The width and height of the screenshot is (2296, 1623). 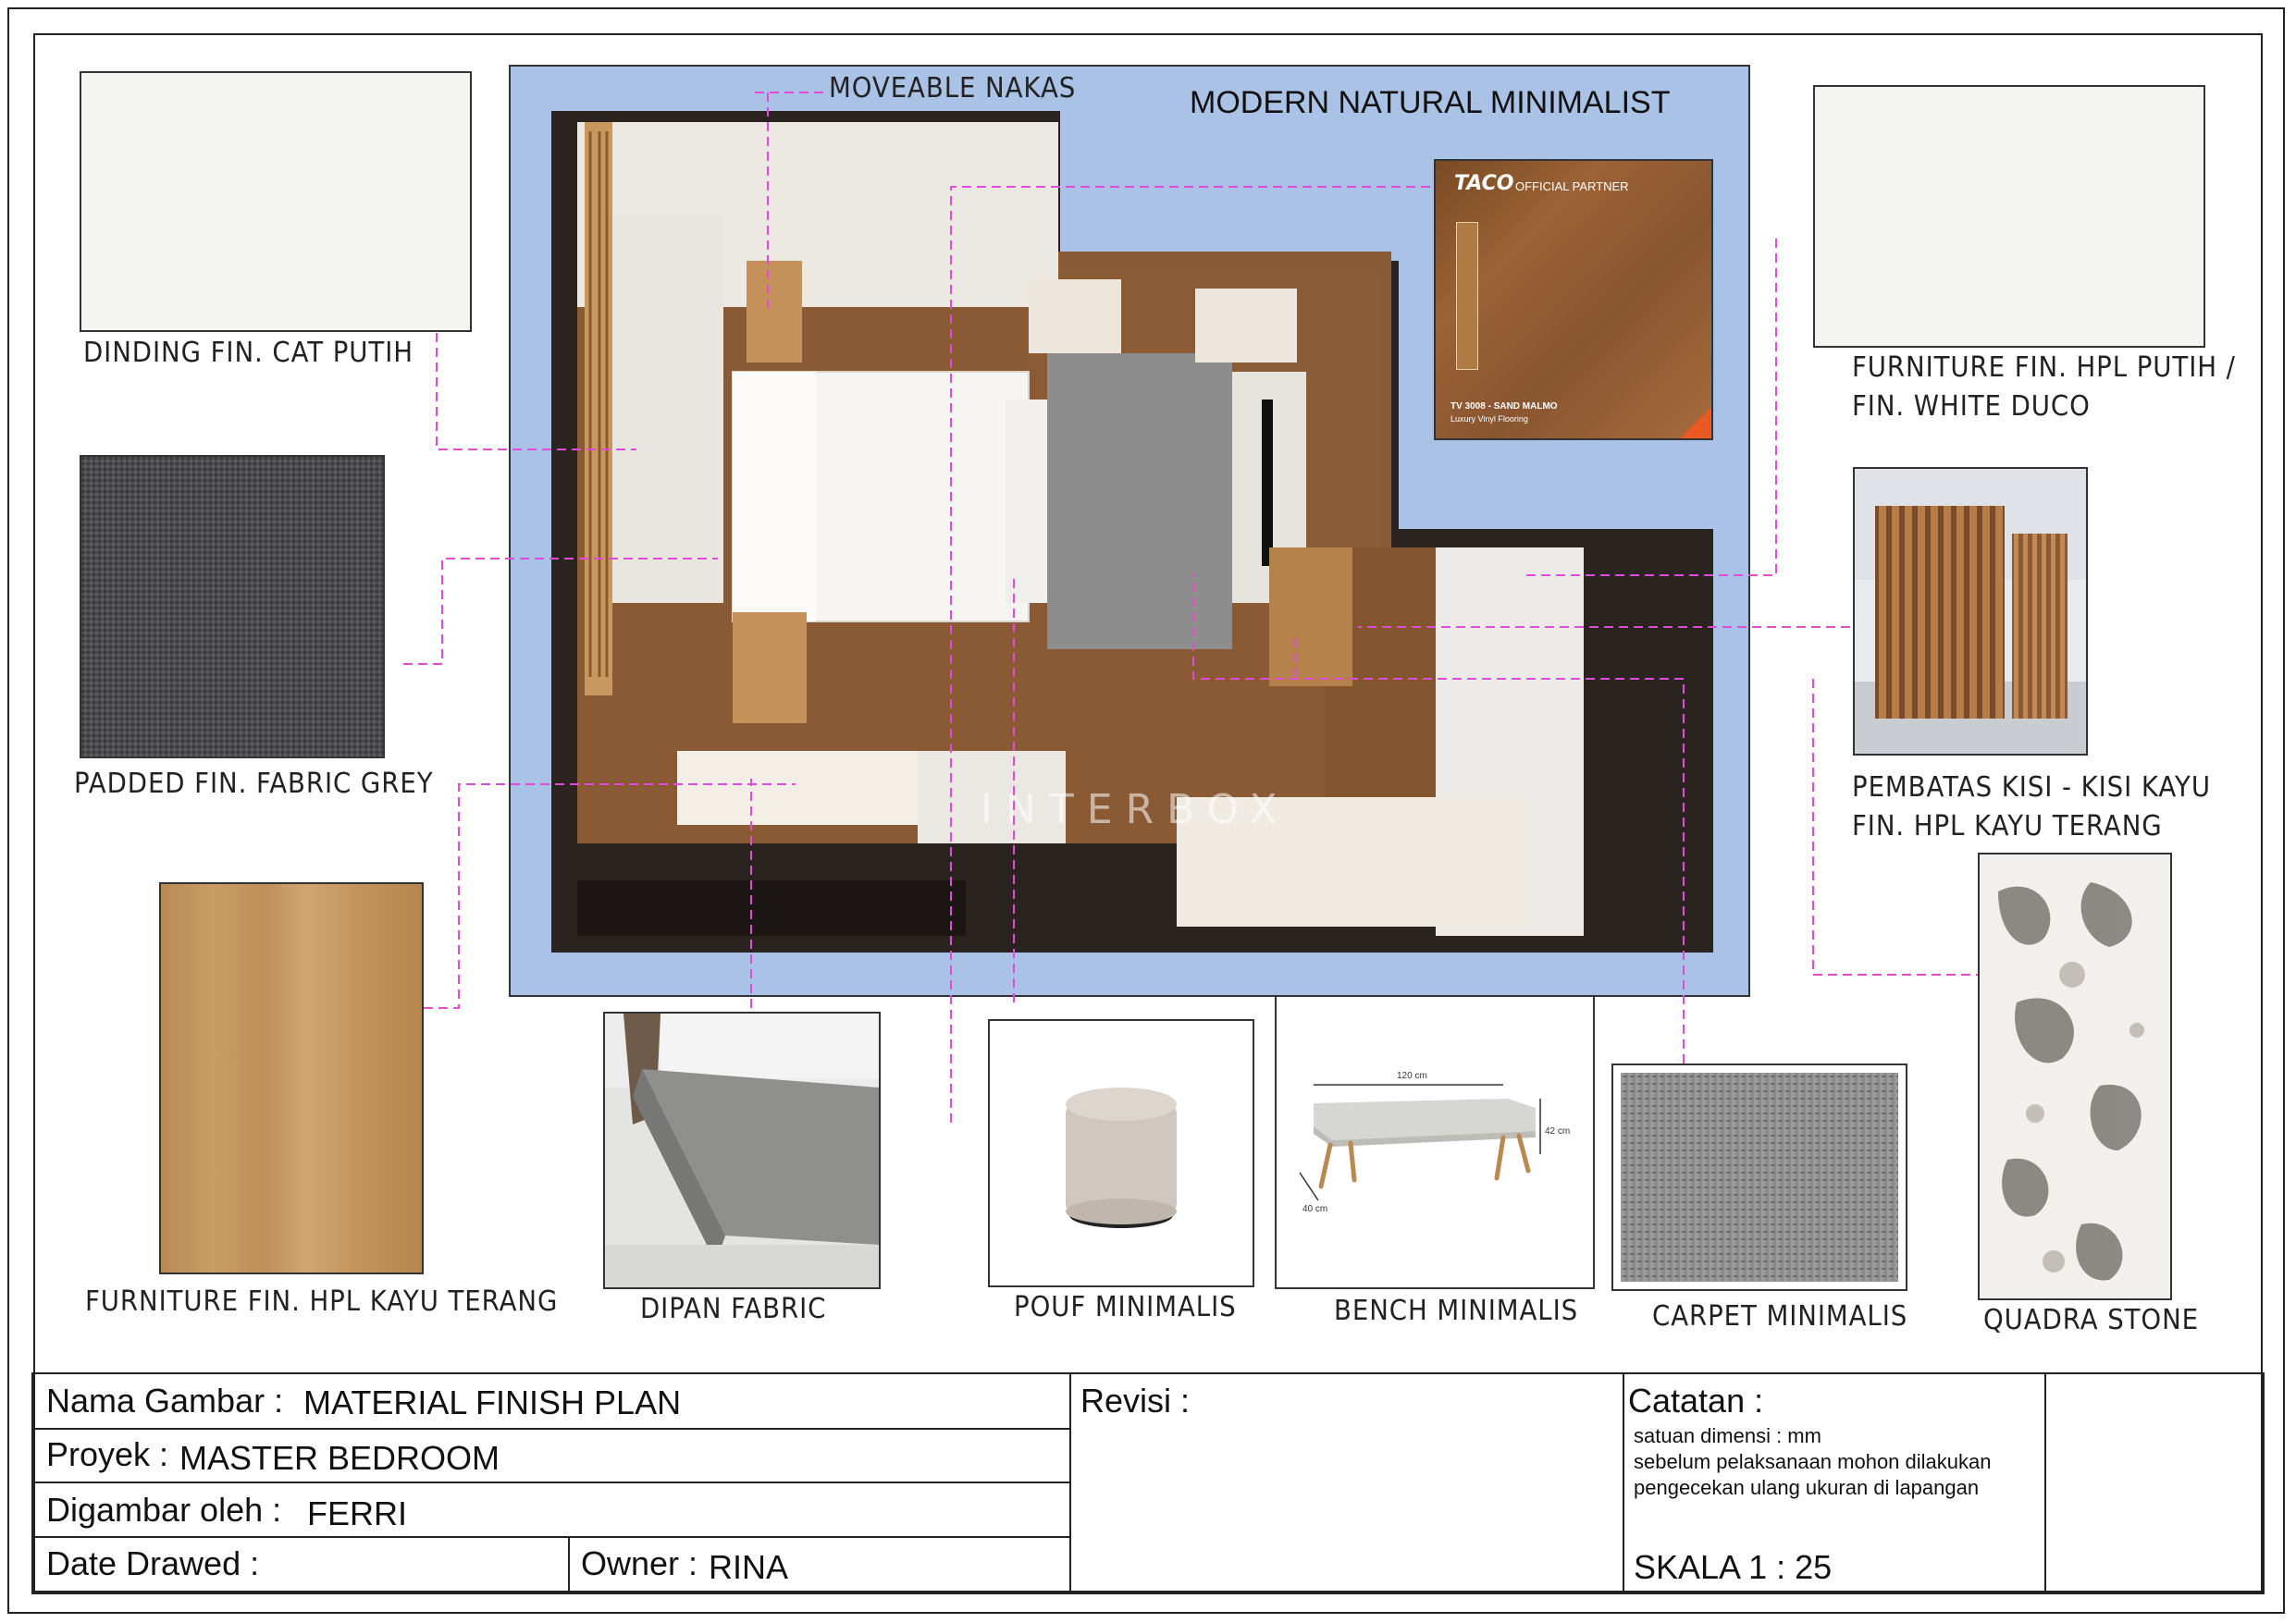 I want to click on tb-owner-value: RINA, so click(x=749, y=1567).